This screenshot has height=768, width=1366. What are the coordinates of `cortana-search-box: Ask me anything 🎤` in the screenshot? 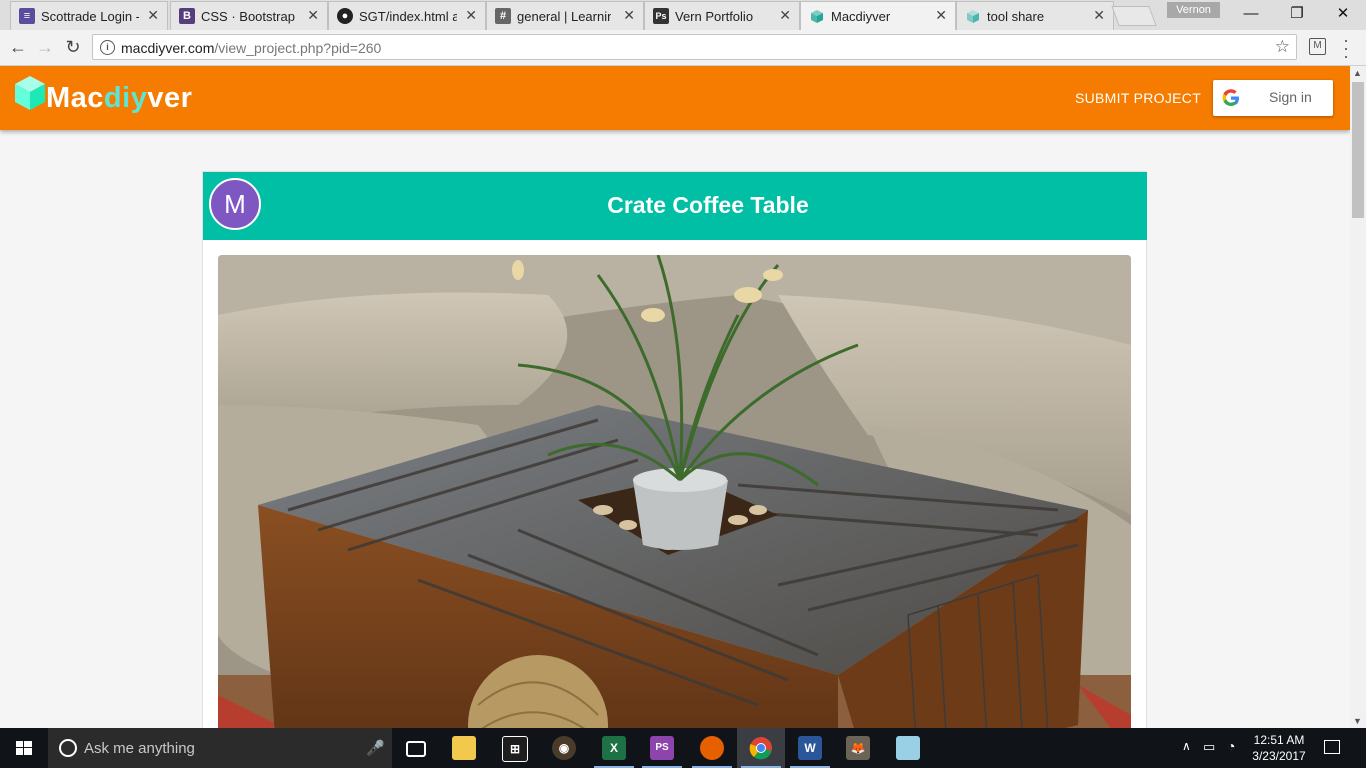 It's located at (220, 748).